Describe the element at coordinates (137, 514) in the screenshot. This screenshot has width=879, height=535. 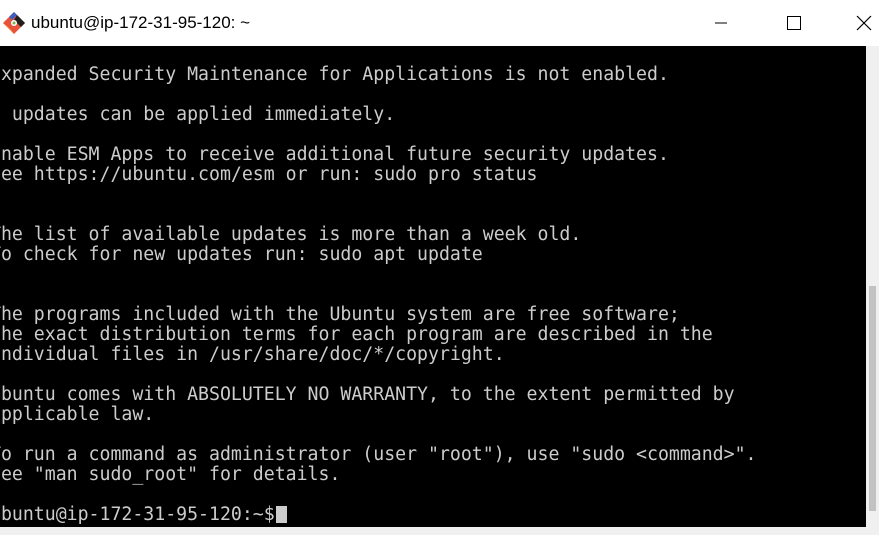
I see `shell-prompt: ubuntu@ip-172-31-95-120:~$` at that location.